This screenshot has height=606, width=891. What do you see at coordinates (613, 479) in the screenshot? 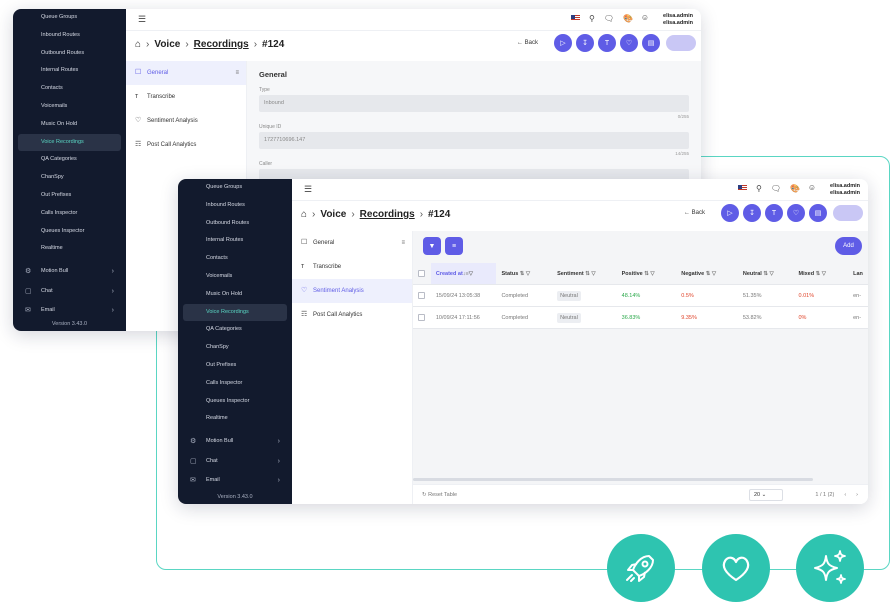
I see `horizontal-scrollbar` at bounding box center [613, 479].